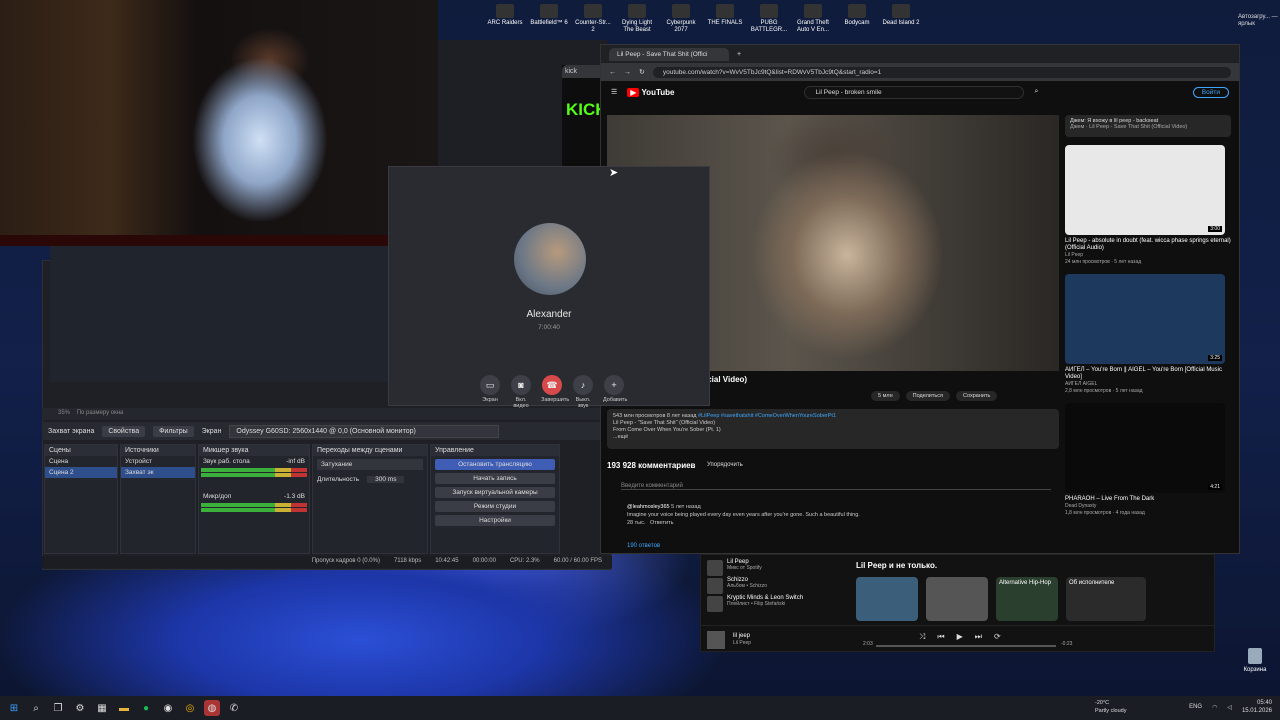 The width and height of the screenshot is (1280, 720). Describe the element at coordinates (650, 92) in the screenshot. I see `youtube-logo: ▶ YouTube` at that location.